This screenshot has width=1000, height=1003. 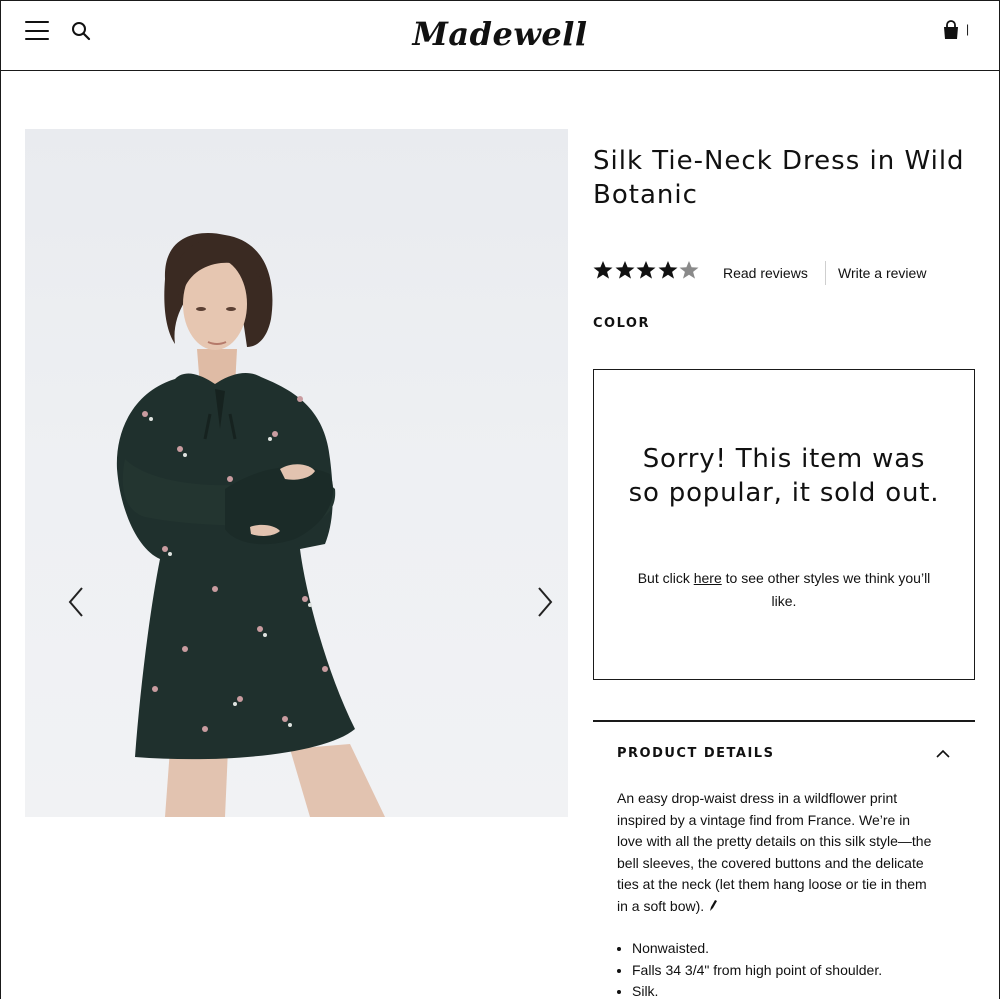 What do you see at coordinates (882, 273) in the screenshot?
I see `write-review-link: Write a review` at bounding box center [882, 273].